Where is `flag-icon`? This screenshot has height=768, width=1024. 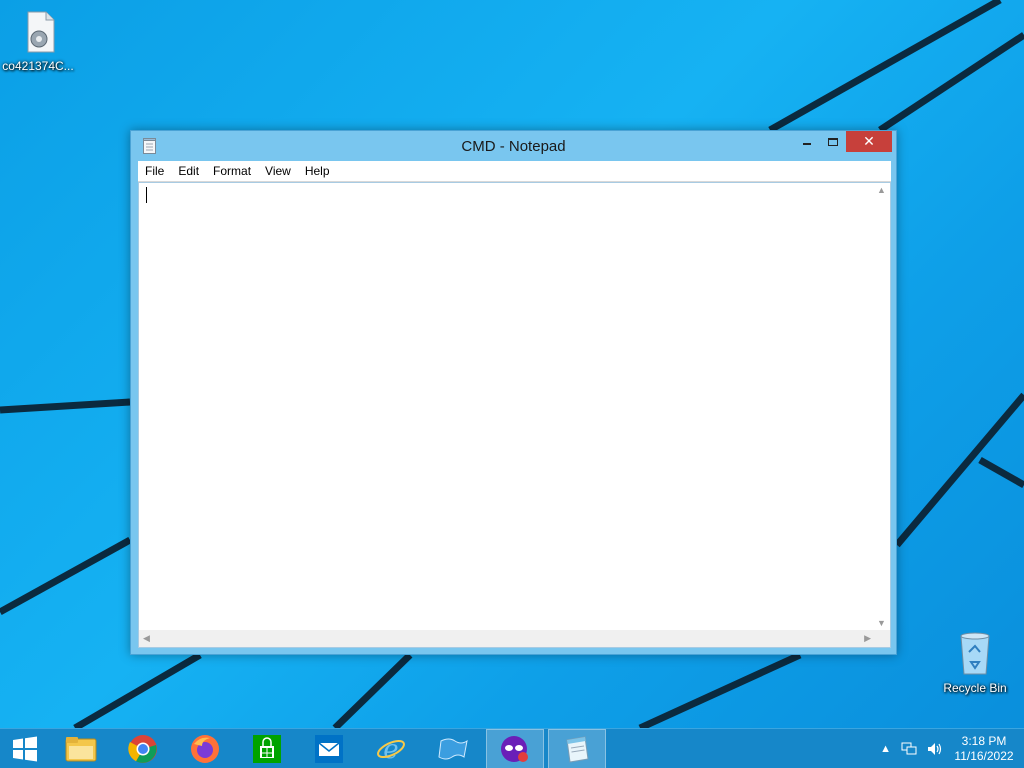
flag-icon is located at coordinates (453, 749).